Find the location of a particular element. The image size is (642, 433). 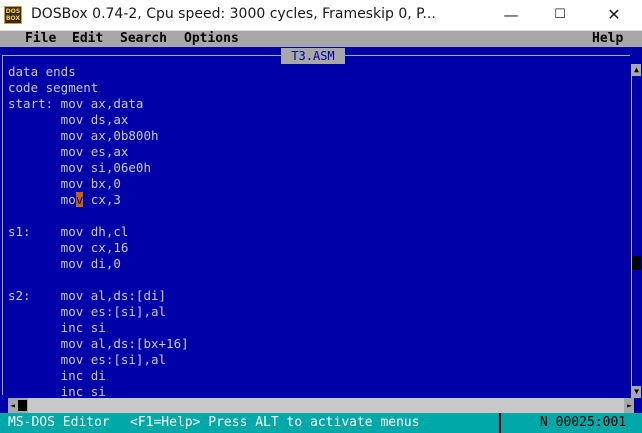

editor-left-edge is located at coordinates (4, 405).